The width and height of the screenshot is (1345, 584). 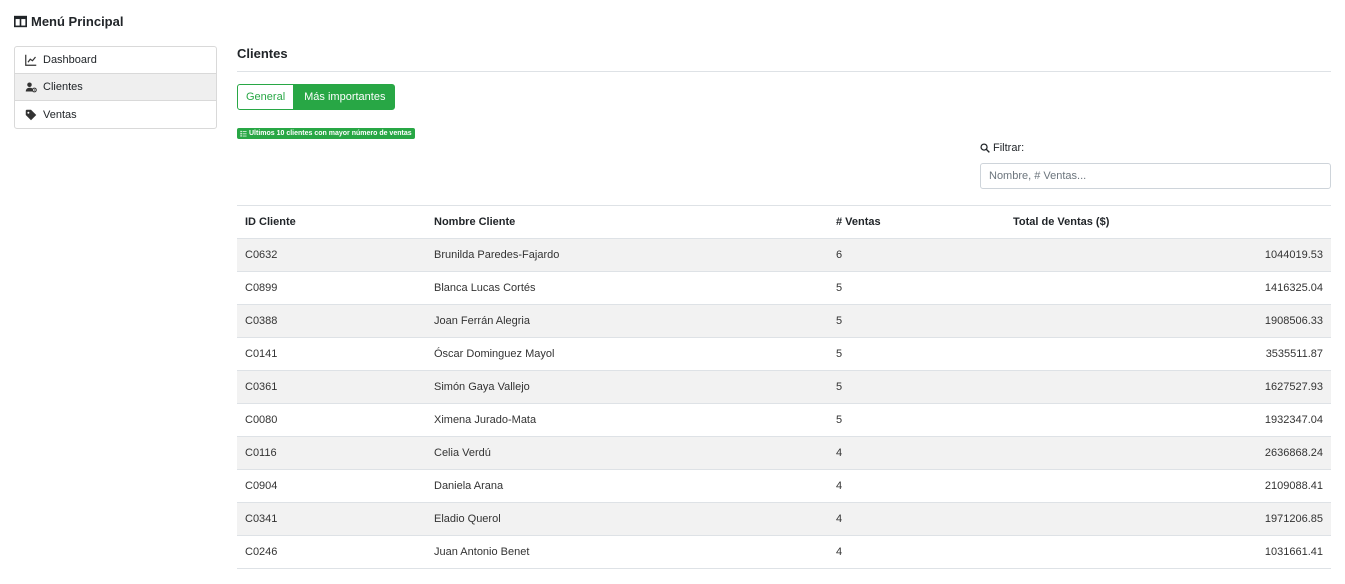 I want to click on sidebar-item-clientes: Clientes, so click(x=115, y=87).